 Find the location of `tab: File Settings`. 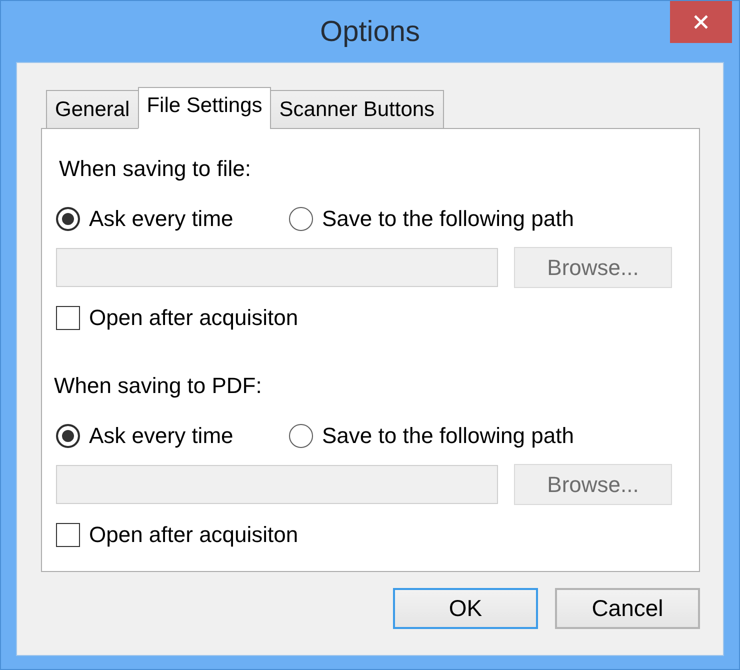

tab: File Settings is located at coordinates (205, 108).